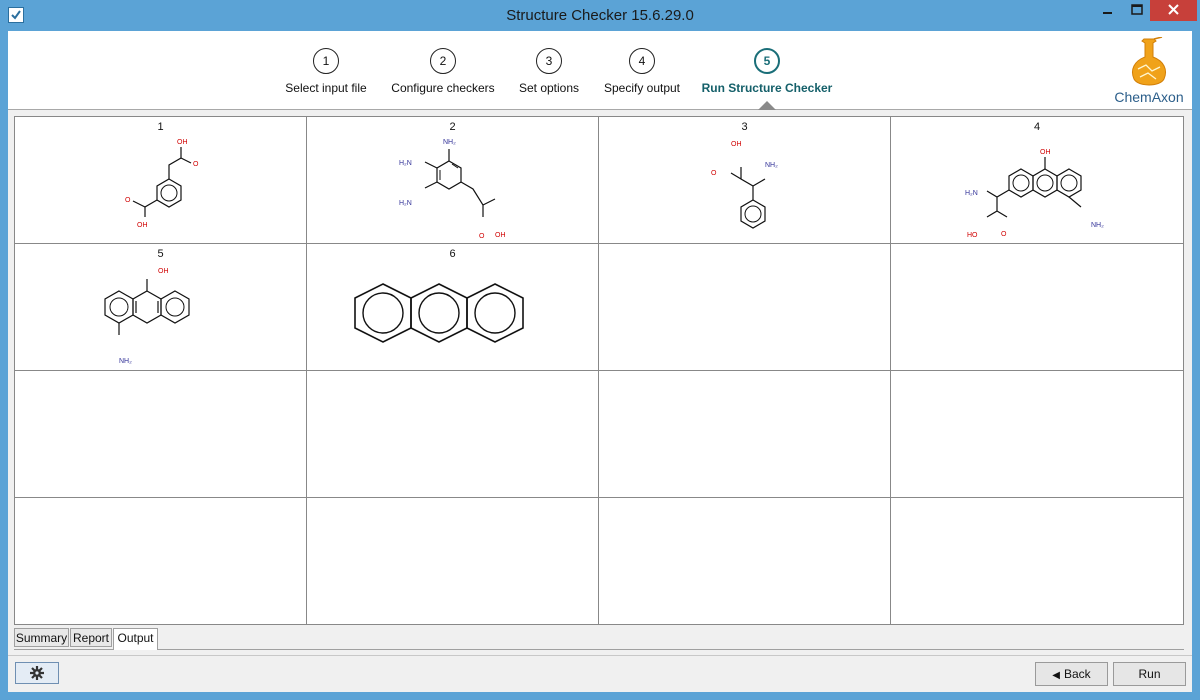  What do you see at coordinates (452, 189) in the screenshot?
I see `molecule-drawing: NH₂ H₂N H₂N O OH` at bounding box center [452, 189].